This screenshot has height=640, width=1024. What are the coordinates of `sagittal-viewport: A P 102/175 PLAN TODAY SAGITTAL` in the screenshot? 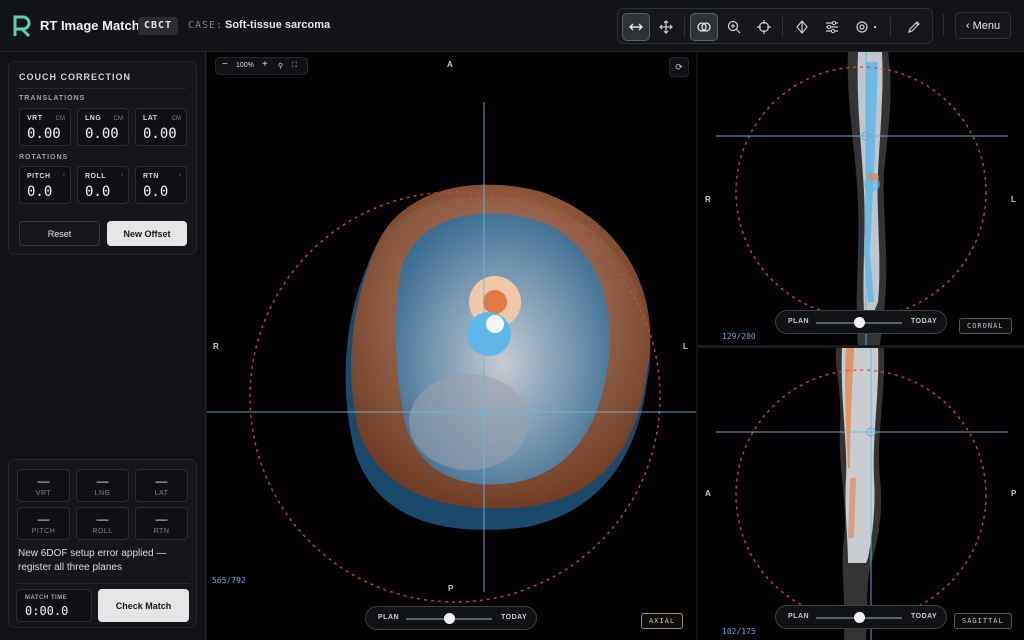 It's located at (861, 494).